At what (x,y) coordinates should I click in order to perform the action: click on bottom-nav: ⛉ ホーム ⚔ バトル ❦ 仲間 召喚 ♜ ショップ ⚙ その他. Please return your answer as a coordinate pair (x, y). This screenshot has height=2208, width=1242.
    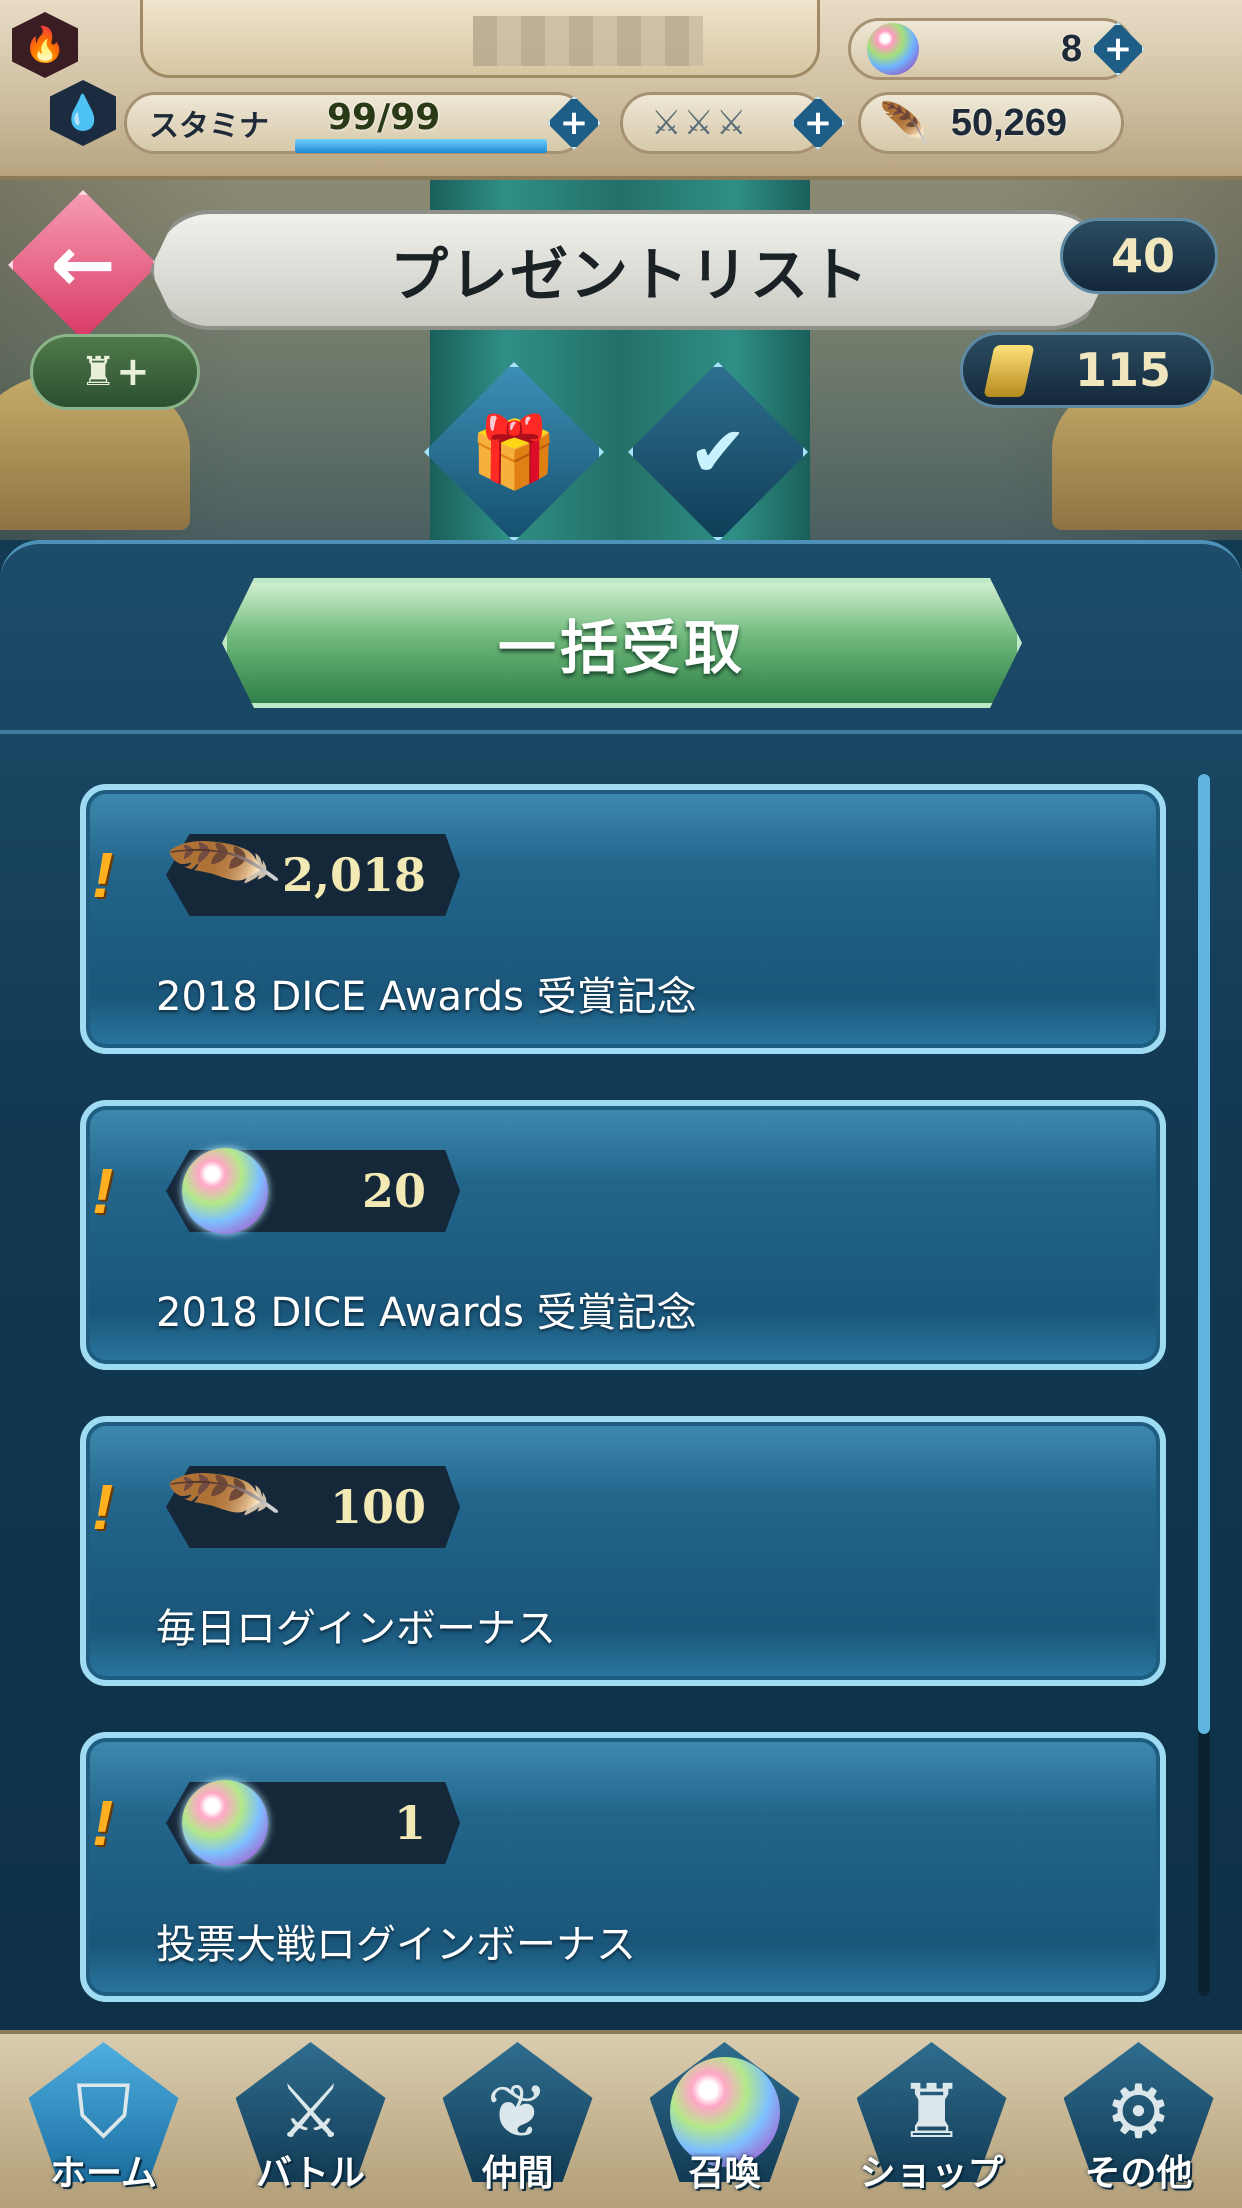
    Looking at the image, I should click on (621, 2119).